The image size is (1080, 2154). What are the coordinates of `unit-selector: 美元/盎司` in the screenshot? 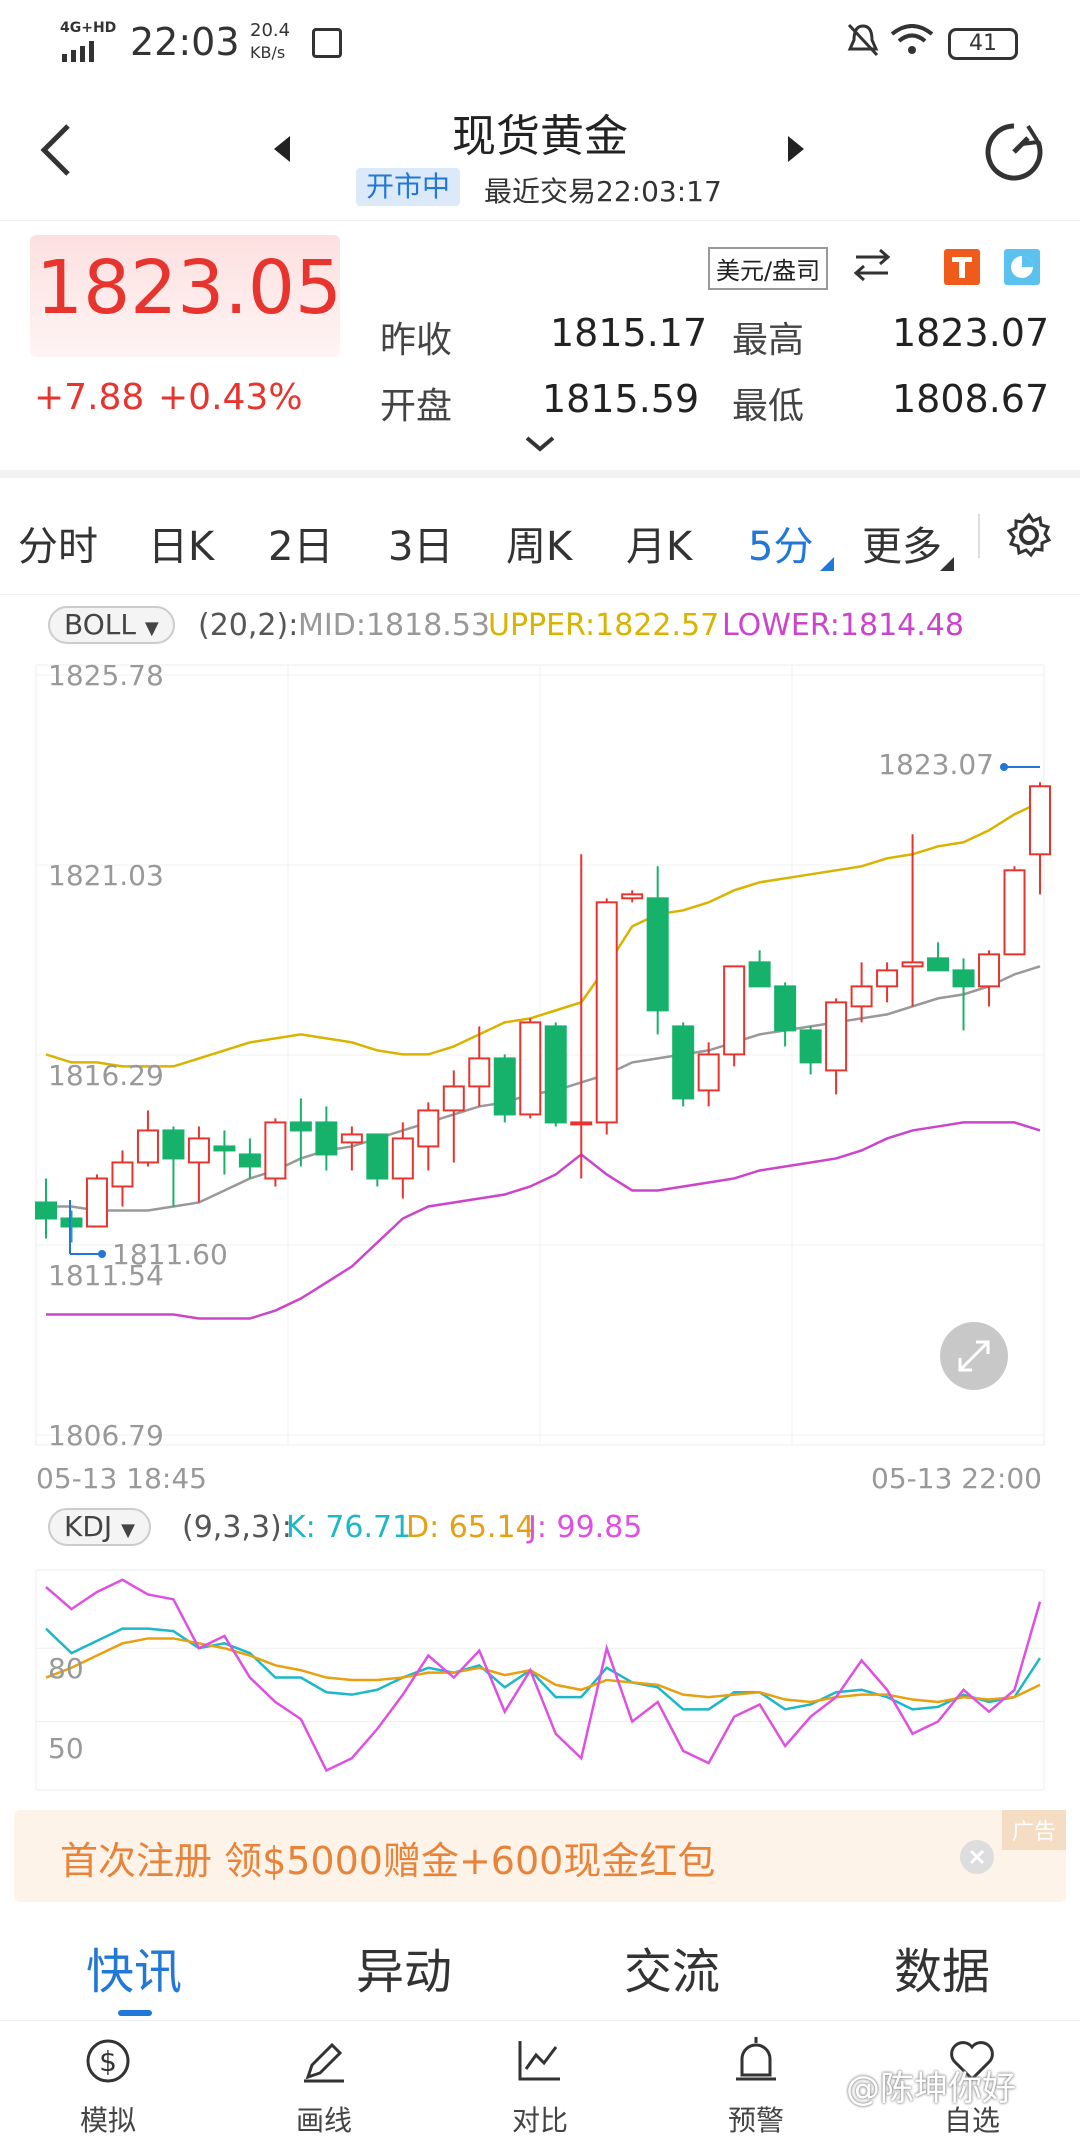 It's located at (768, 268).